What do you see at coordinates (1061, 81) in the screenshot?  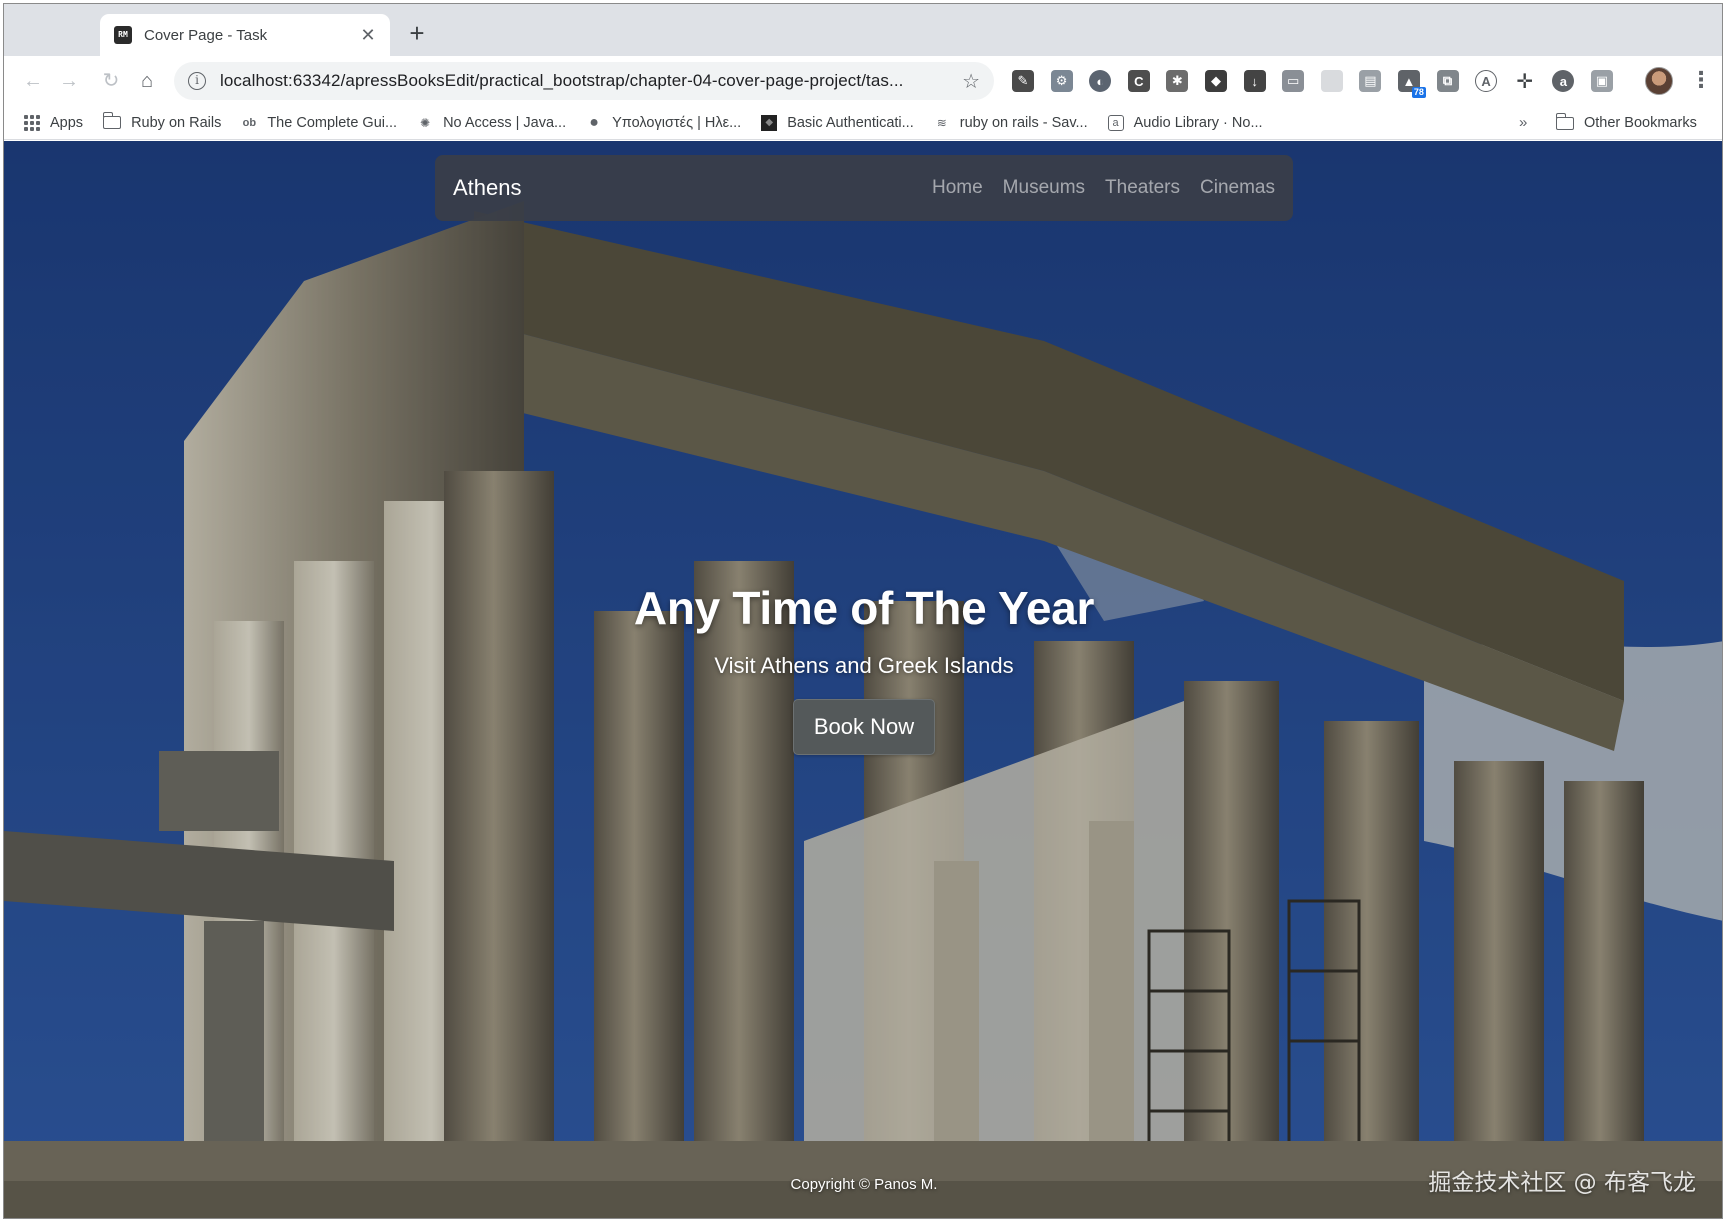 I see `network-extension-icon: ⚙` at bounding box center [1061, 81].